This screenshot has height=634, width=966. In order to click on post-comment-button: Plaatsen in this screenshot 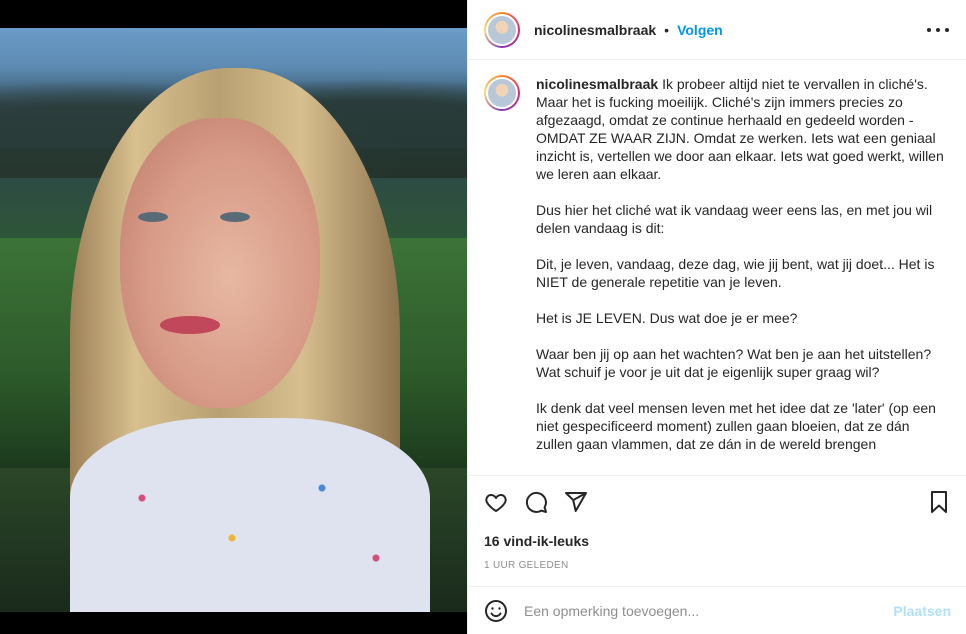, I will do `click(922, 611)`.